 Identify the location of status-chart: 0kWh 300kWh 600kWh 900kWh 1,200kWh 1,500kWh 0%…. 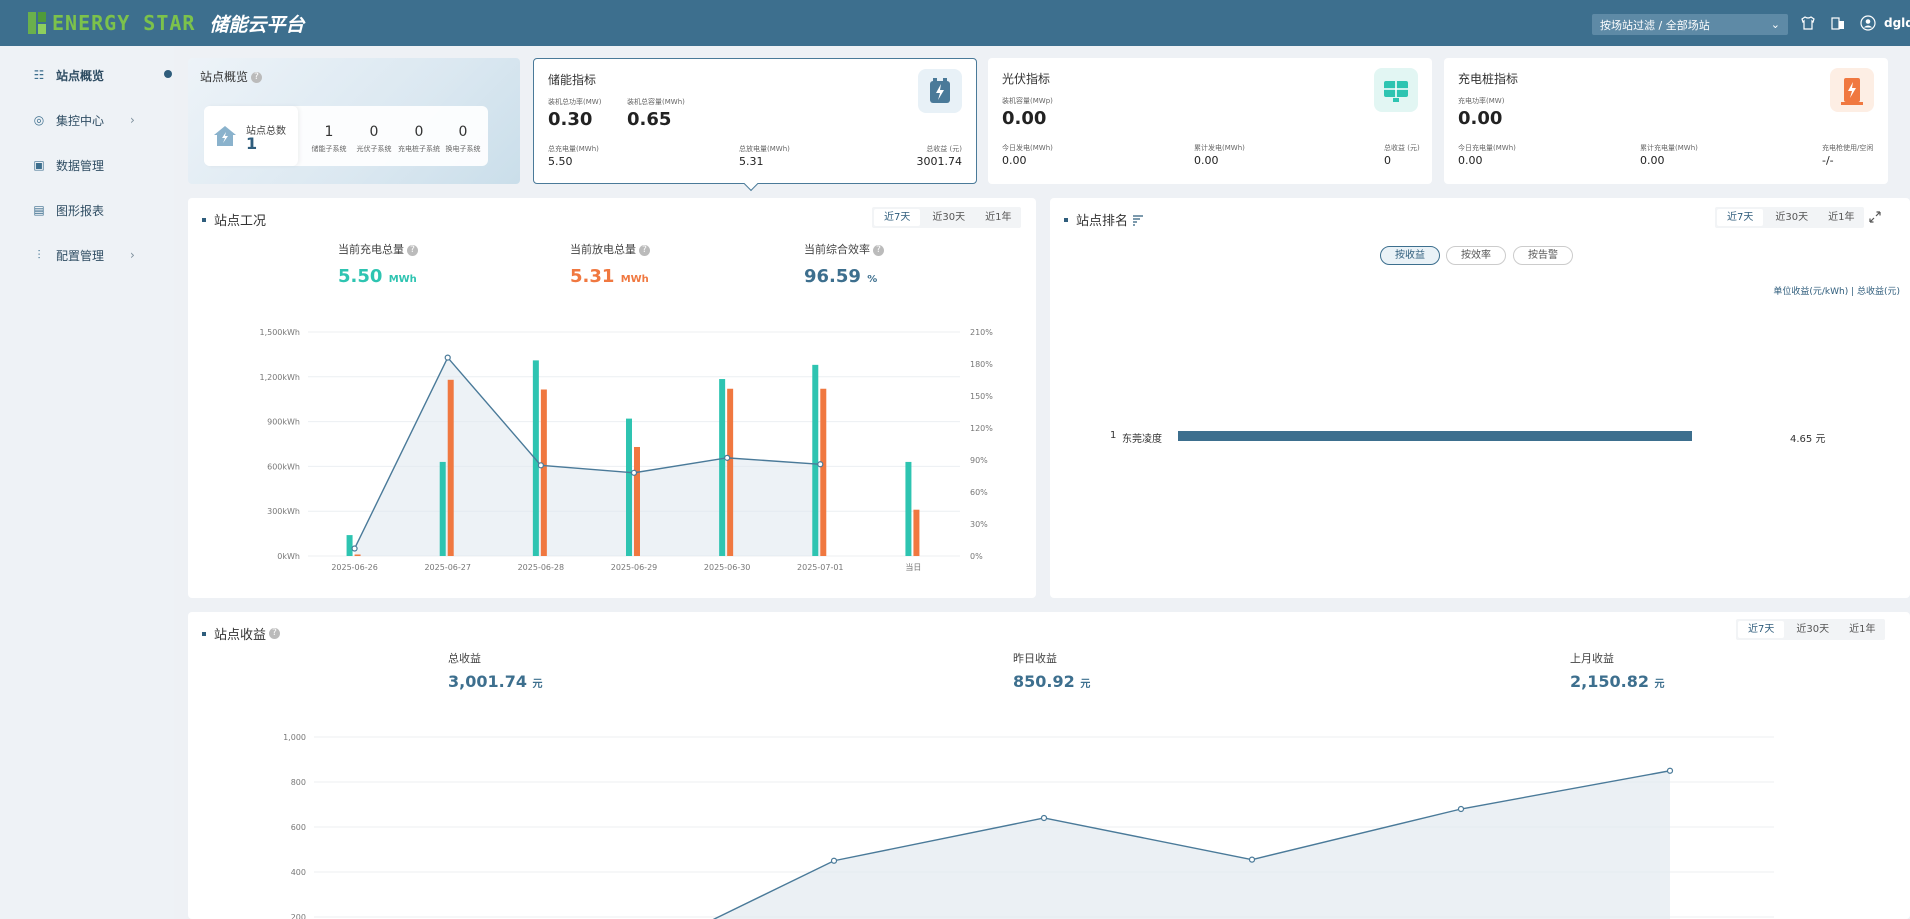
(626, 450).